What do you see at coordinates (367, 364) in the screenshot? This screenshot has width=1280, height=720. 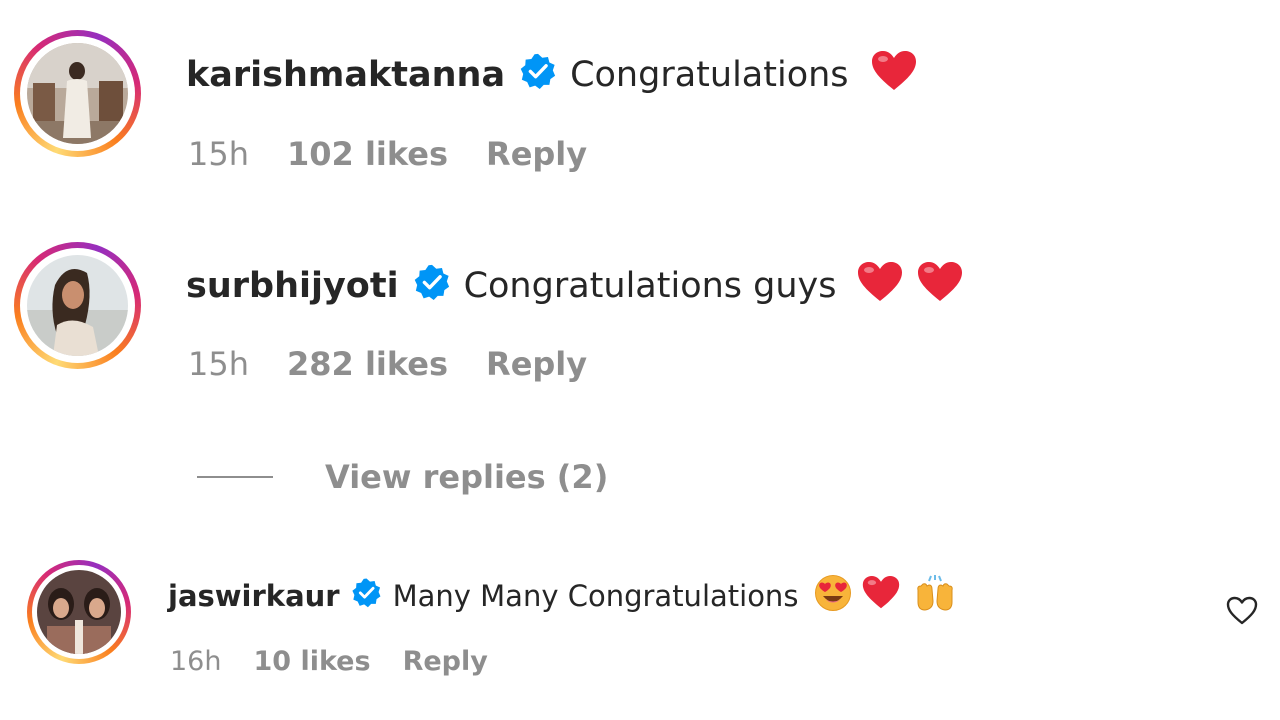 I see `likes-count: 282 likes` at bounding box center [367, 364].